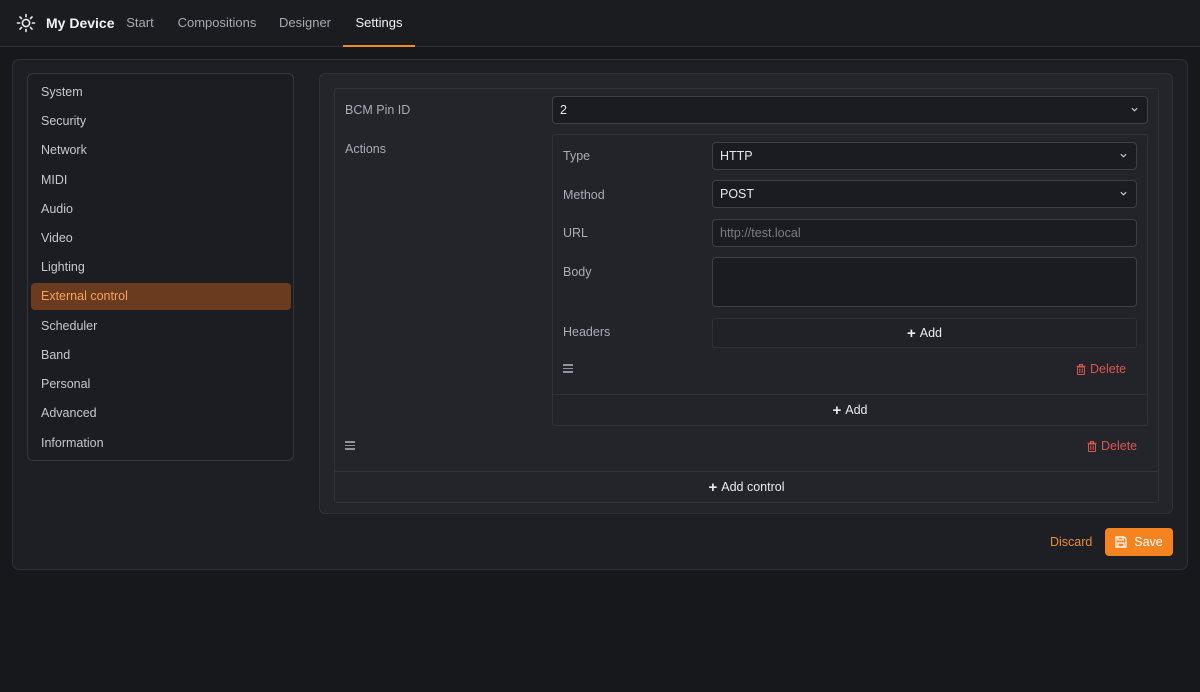 The image size is (1200, 692). What do you see at coordinates (577, 156) in the screenshot?
I see `type-label: Type` at bounding box center [577, 156].